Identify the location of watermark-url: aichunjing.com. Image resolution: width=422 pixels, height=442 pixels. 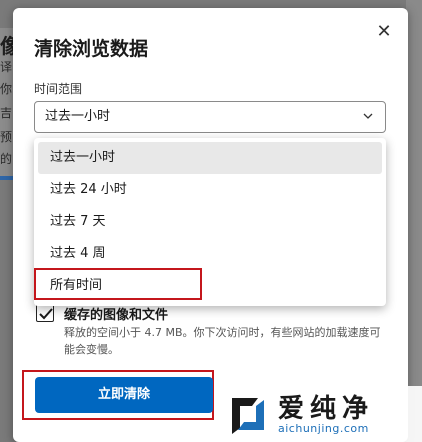
(323, 428).